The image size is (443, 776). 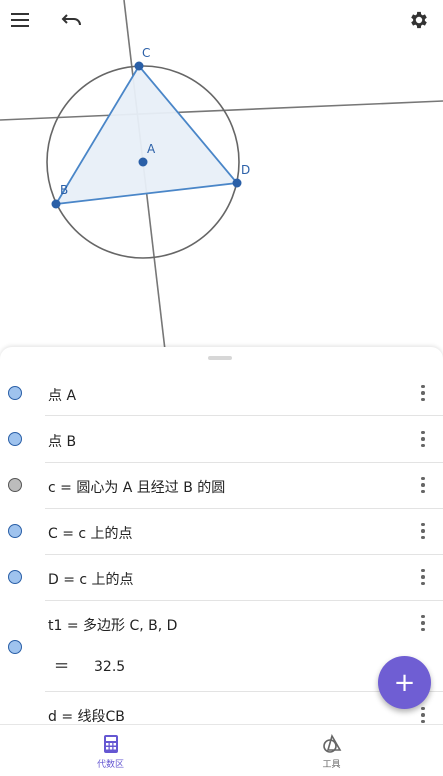 I want to click on algebra-item-text: 点 A, so click(x=62, y=395).